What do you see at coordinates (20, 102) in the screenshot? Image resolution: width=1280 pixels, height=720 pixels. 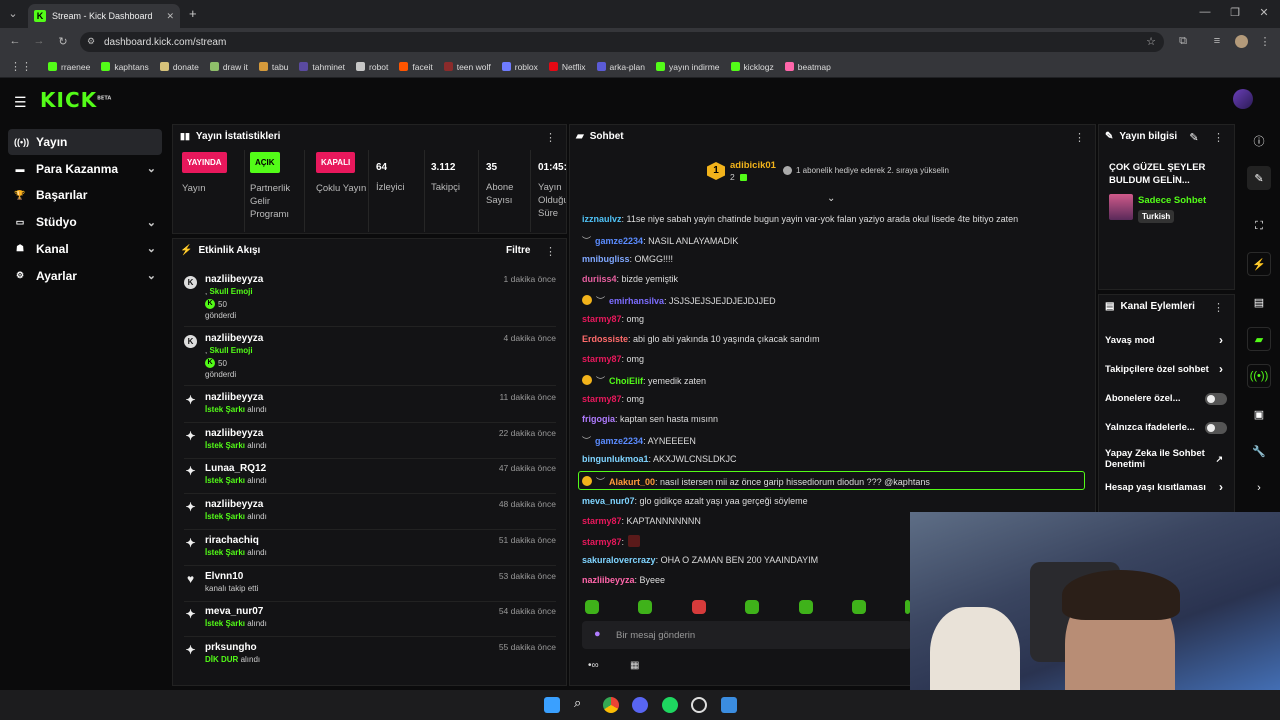 I see `hamburger-menu-icon: ☰` at bounding box center [20, 102].